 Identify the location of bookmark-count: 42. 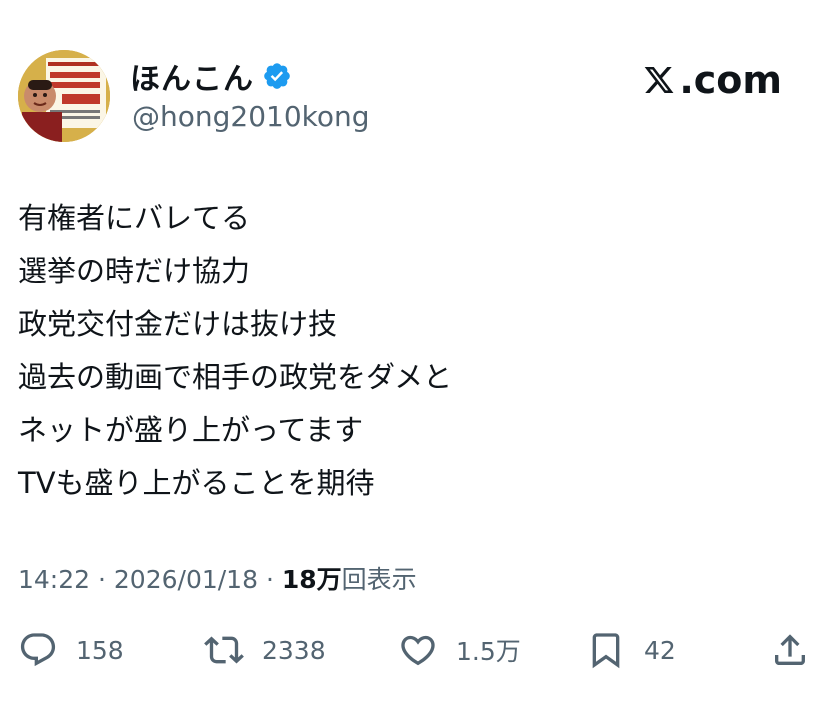
(660, 650).